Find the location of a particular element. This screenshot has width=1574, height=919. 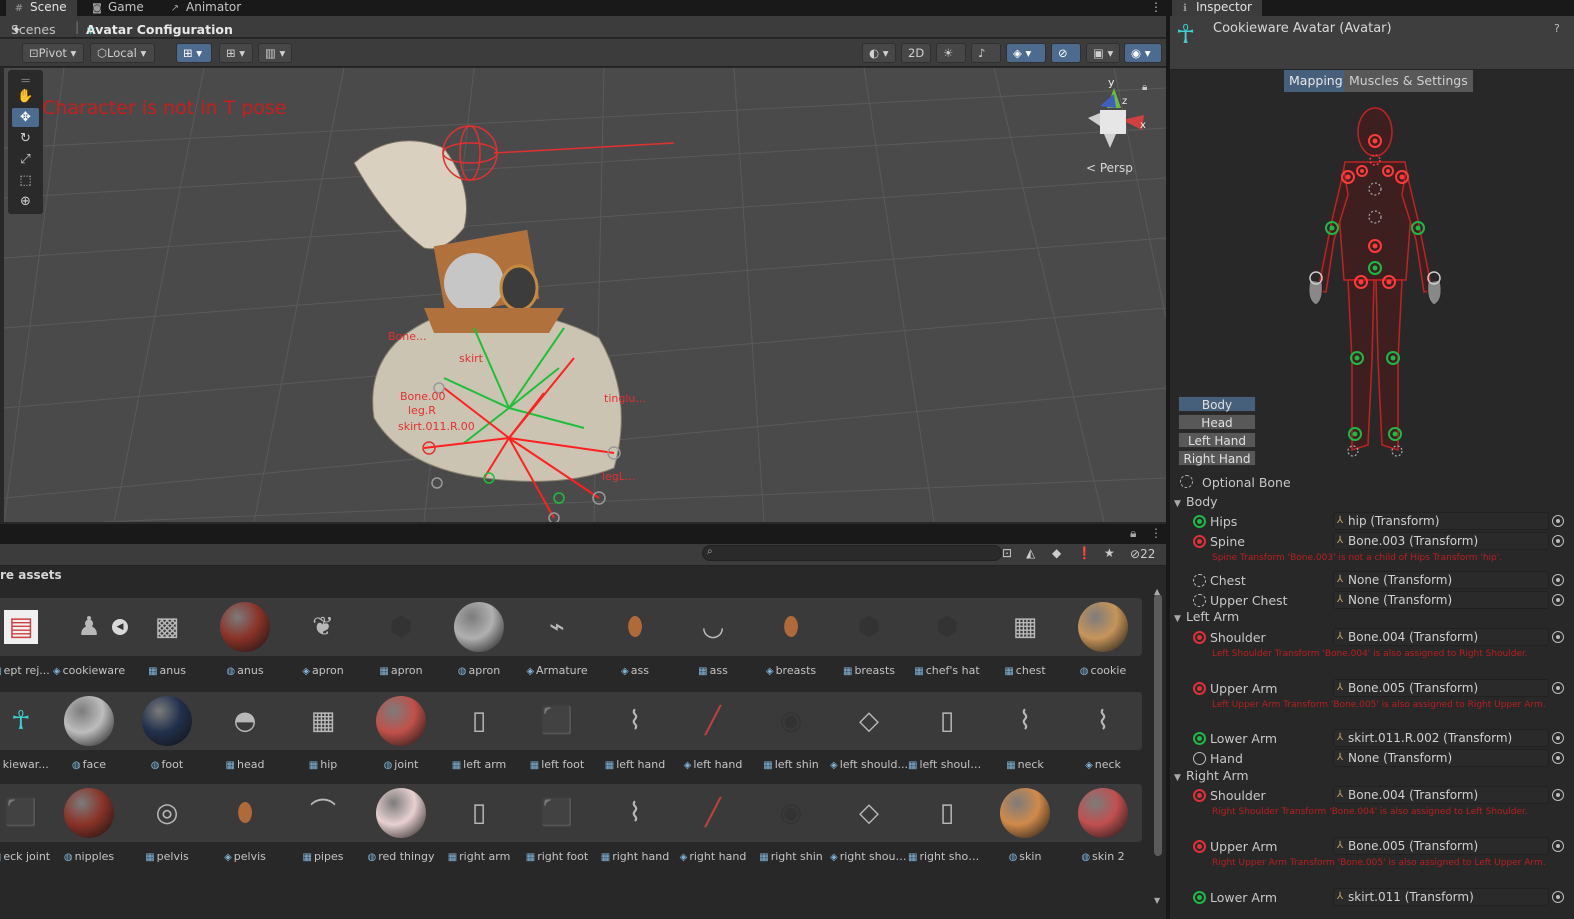

bone-transform-field: ⅄ skirt.011 (Transform) is located at coordinates (1441, 897).